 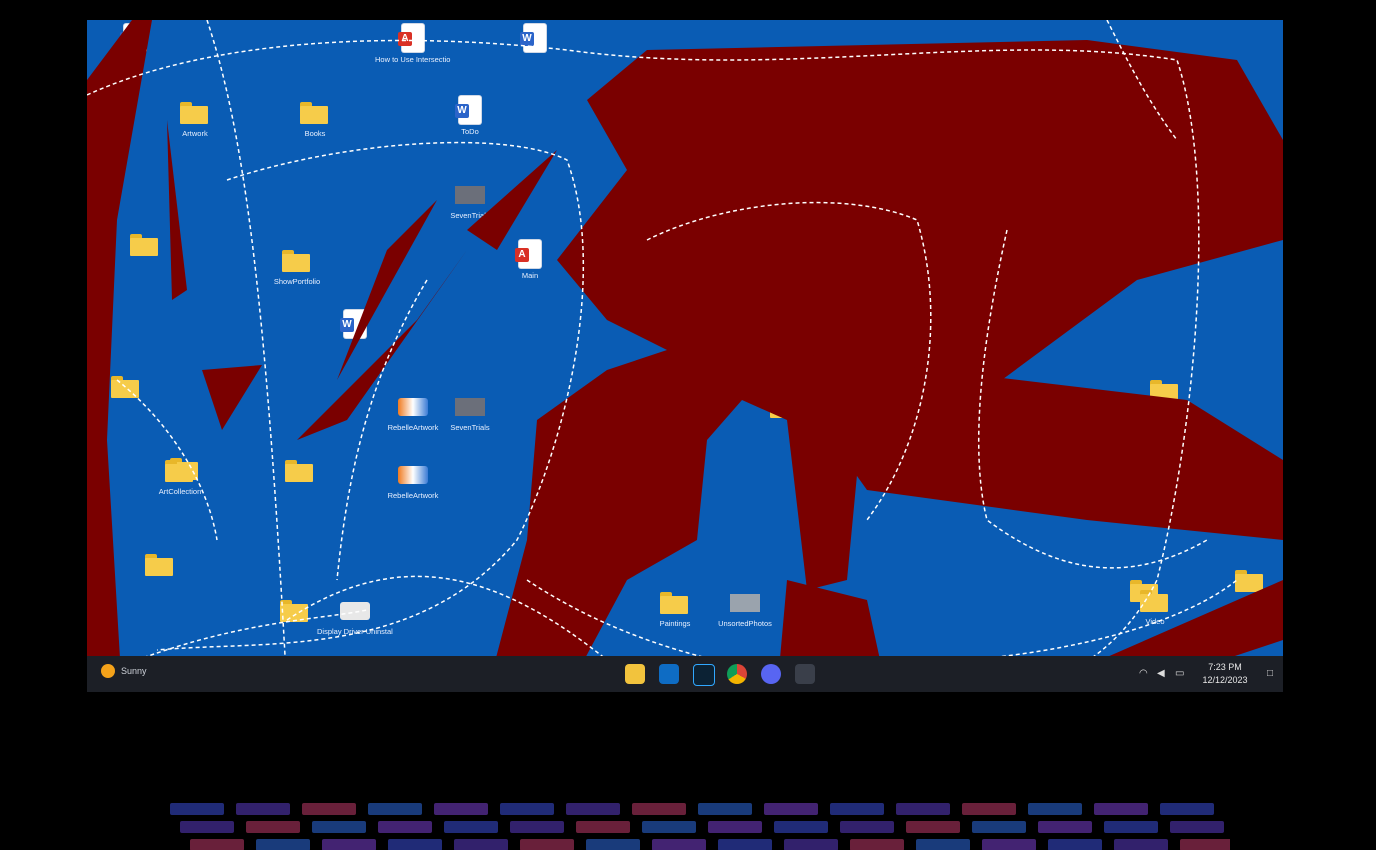 What do you see at coordinates (1155, 616) in the screenshot?
I see `desktop-icon: Video` at bounding box center [1155, 616].